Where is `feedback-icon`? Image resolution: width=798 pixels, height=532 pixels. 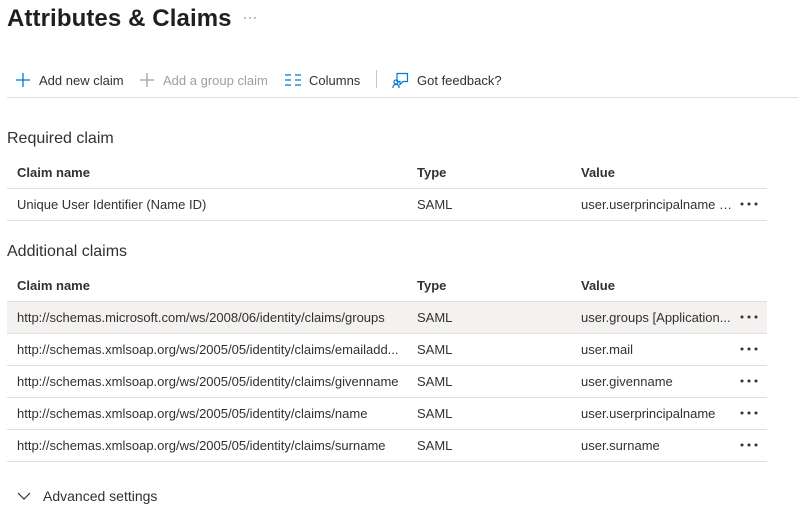
feedback-icon is located at coordinates (400, 80).